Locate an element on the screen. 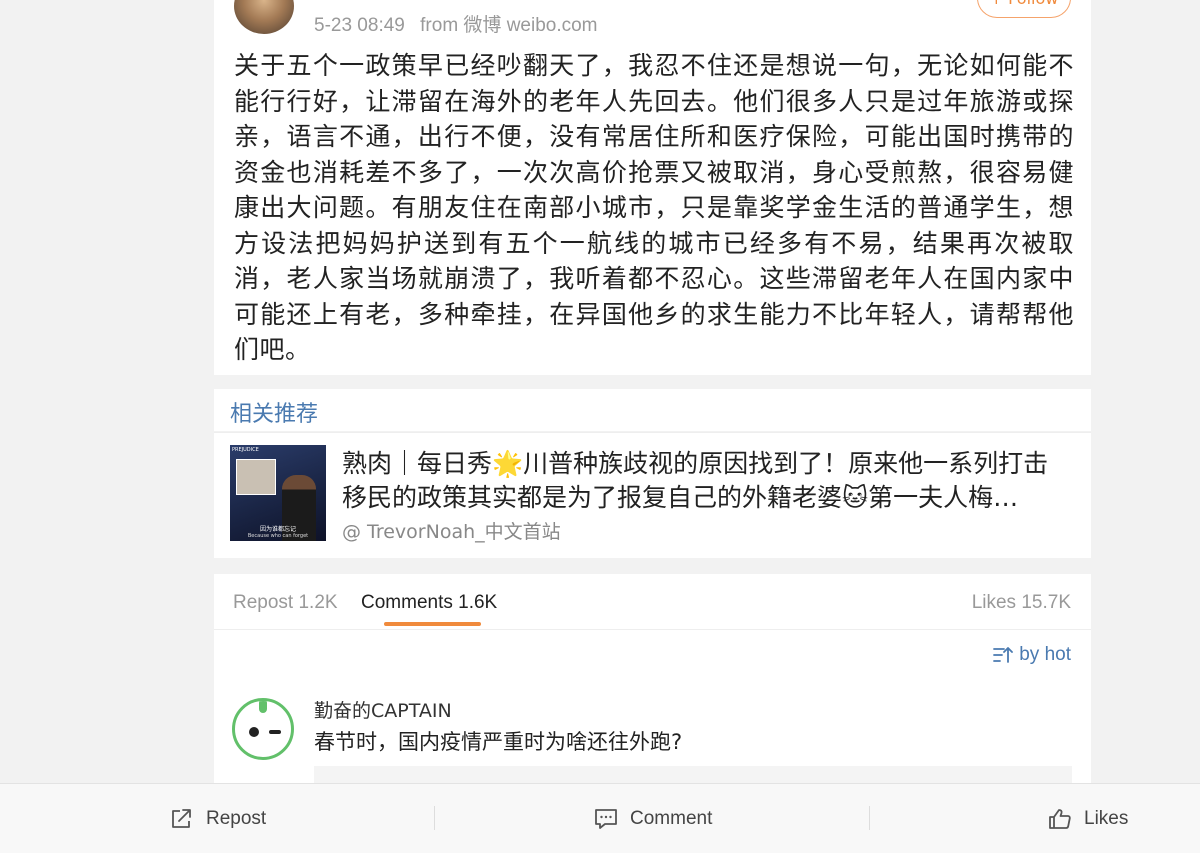 The image size is (1200, 853). comment-text: 春节时，国内疫情严重时为啥还往外跑? is located at coordinates (498, 742).